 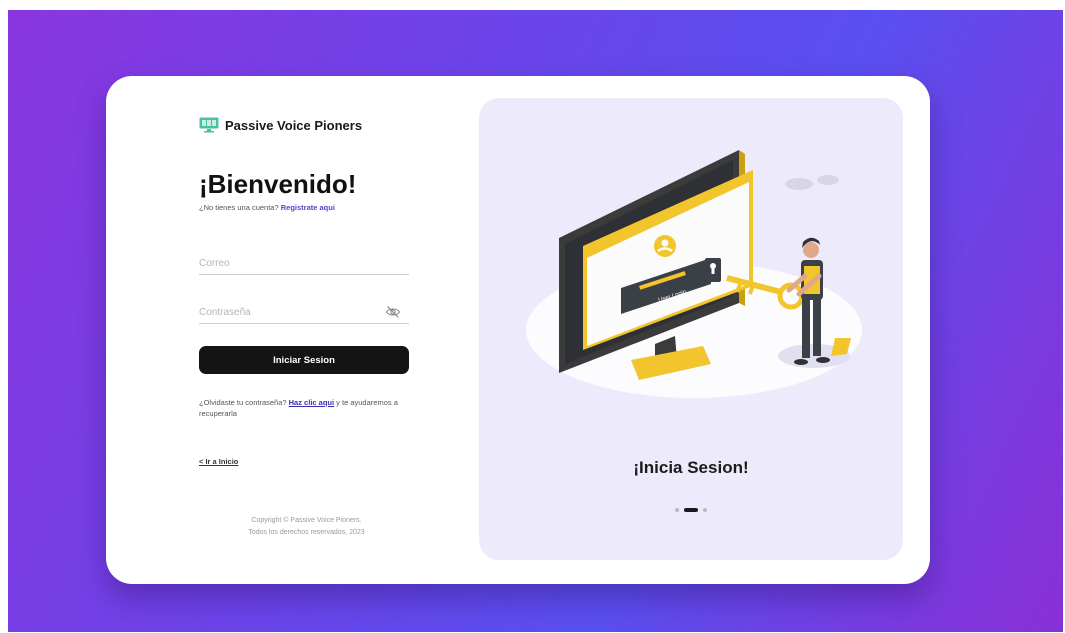 What do you see at coordinates (306, 520) in the screenshot?
I see `copyright-line-1: Copyright © Passive Voice Pioners.` at bounding box center [306, 520].